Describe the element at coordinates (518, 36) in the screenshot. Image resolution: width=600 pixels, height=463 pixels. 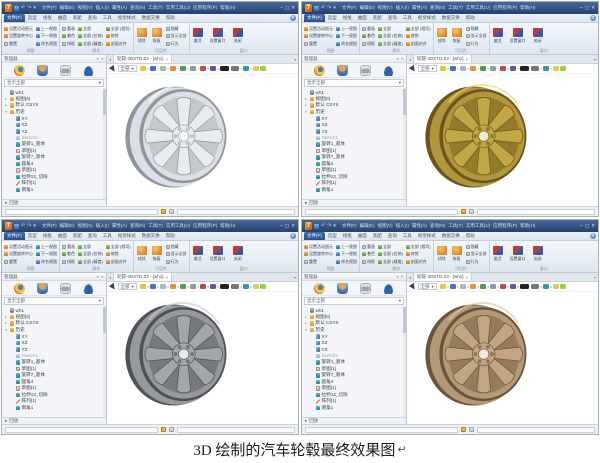
I see `ribbon-big-button: 设置窗口` at that location.